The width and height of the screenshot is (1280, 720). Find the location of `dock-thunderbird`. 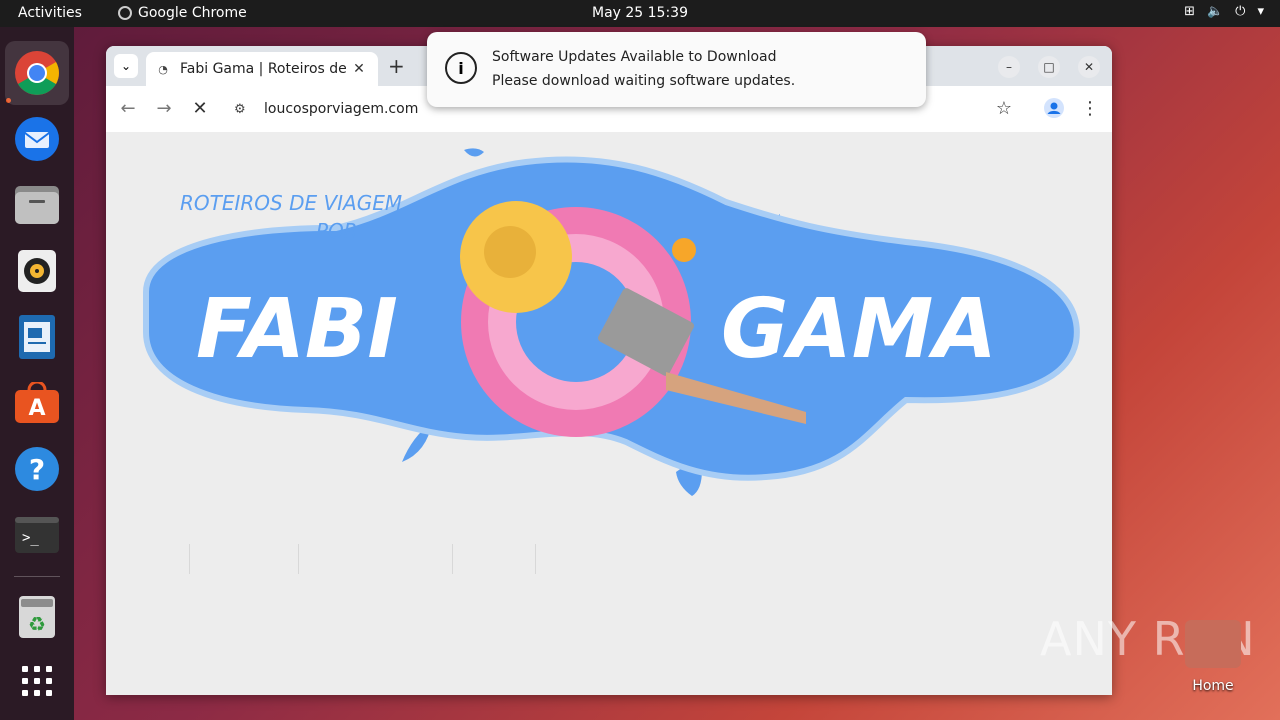

dock-thunderbird is located at coordinates (37, 139).